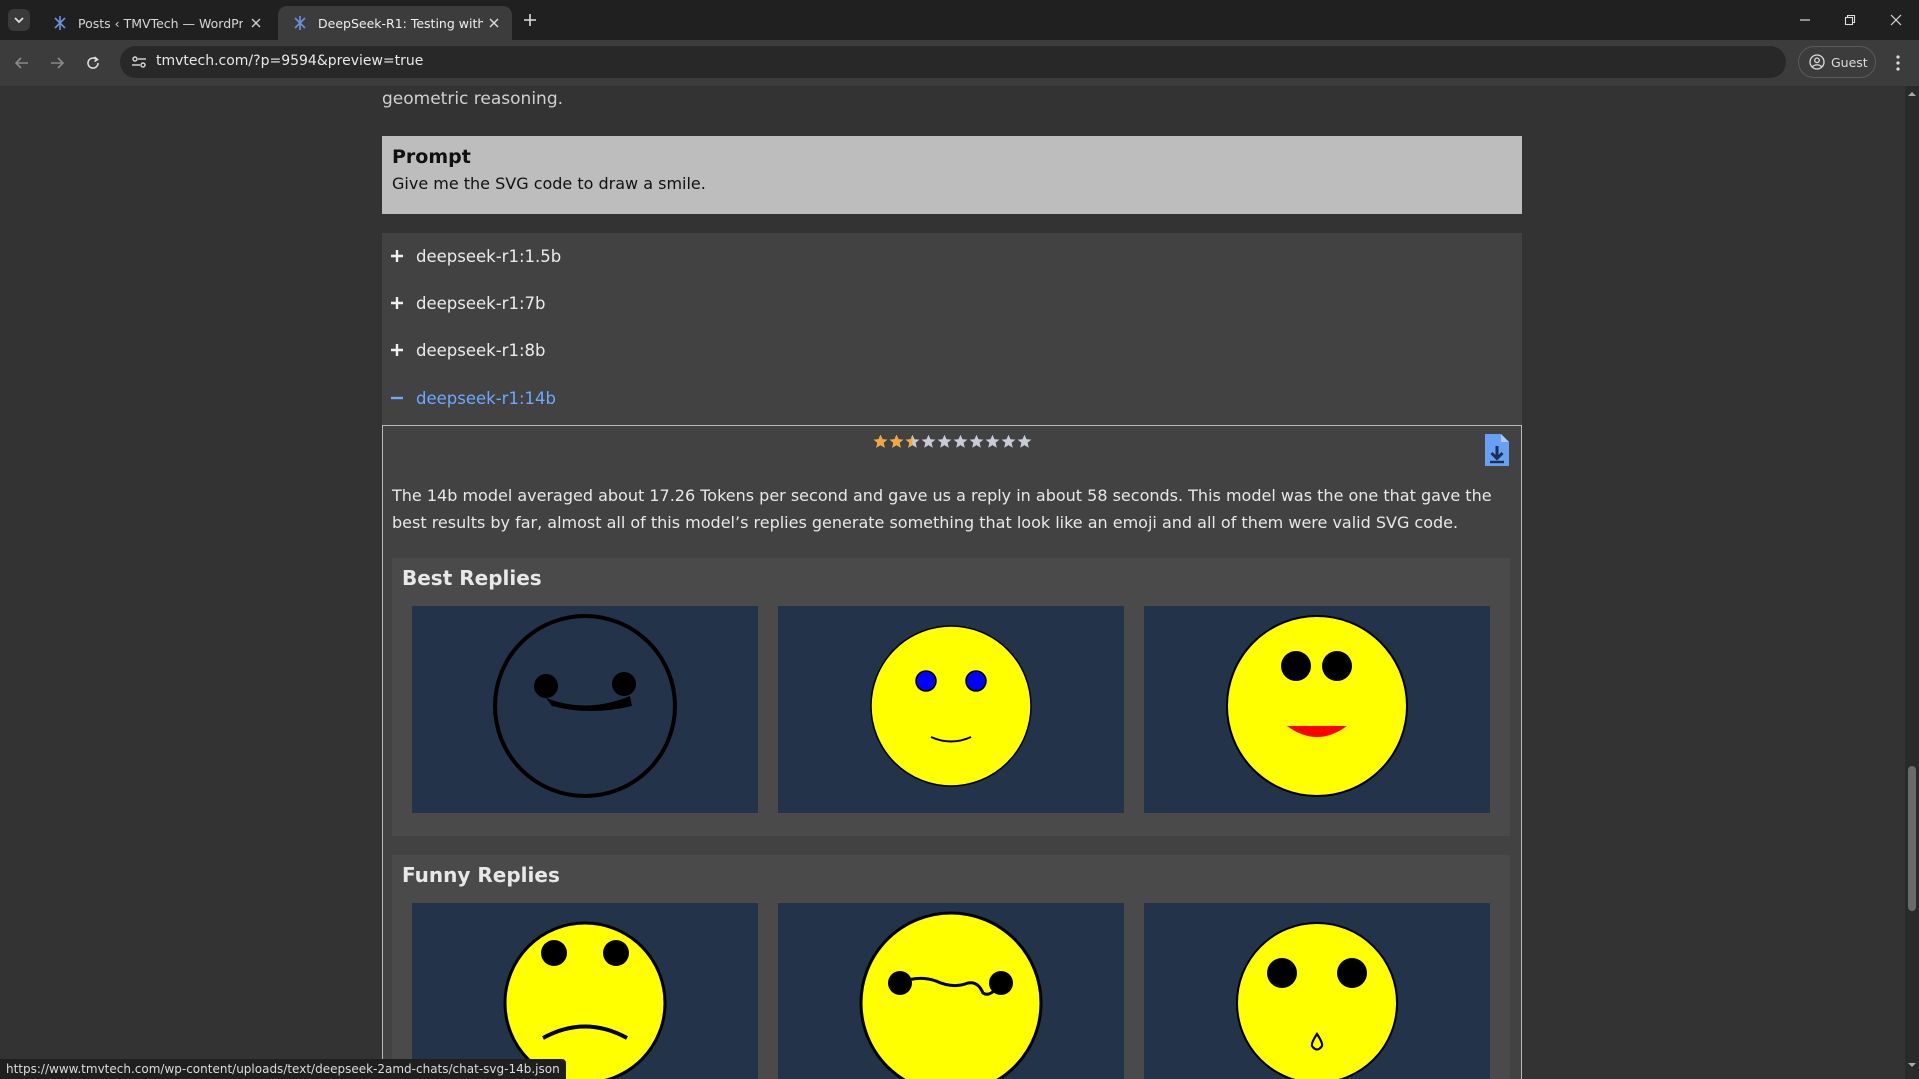 This screenshot has width=1919, height=1079. I want to click on accordion-item-1-5b: deepseek-r1:1.5b, so click(475, 256).